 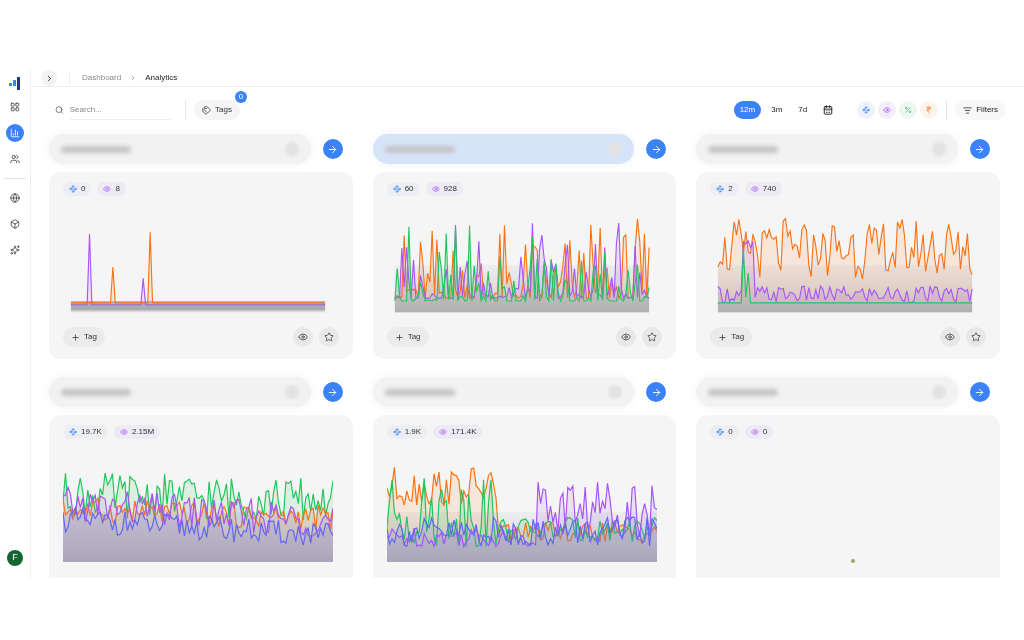 What do you see at coordinates (828, 110) in the screenshot?
I see `calendar-icon` at bounding box center [828, 110].